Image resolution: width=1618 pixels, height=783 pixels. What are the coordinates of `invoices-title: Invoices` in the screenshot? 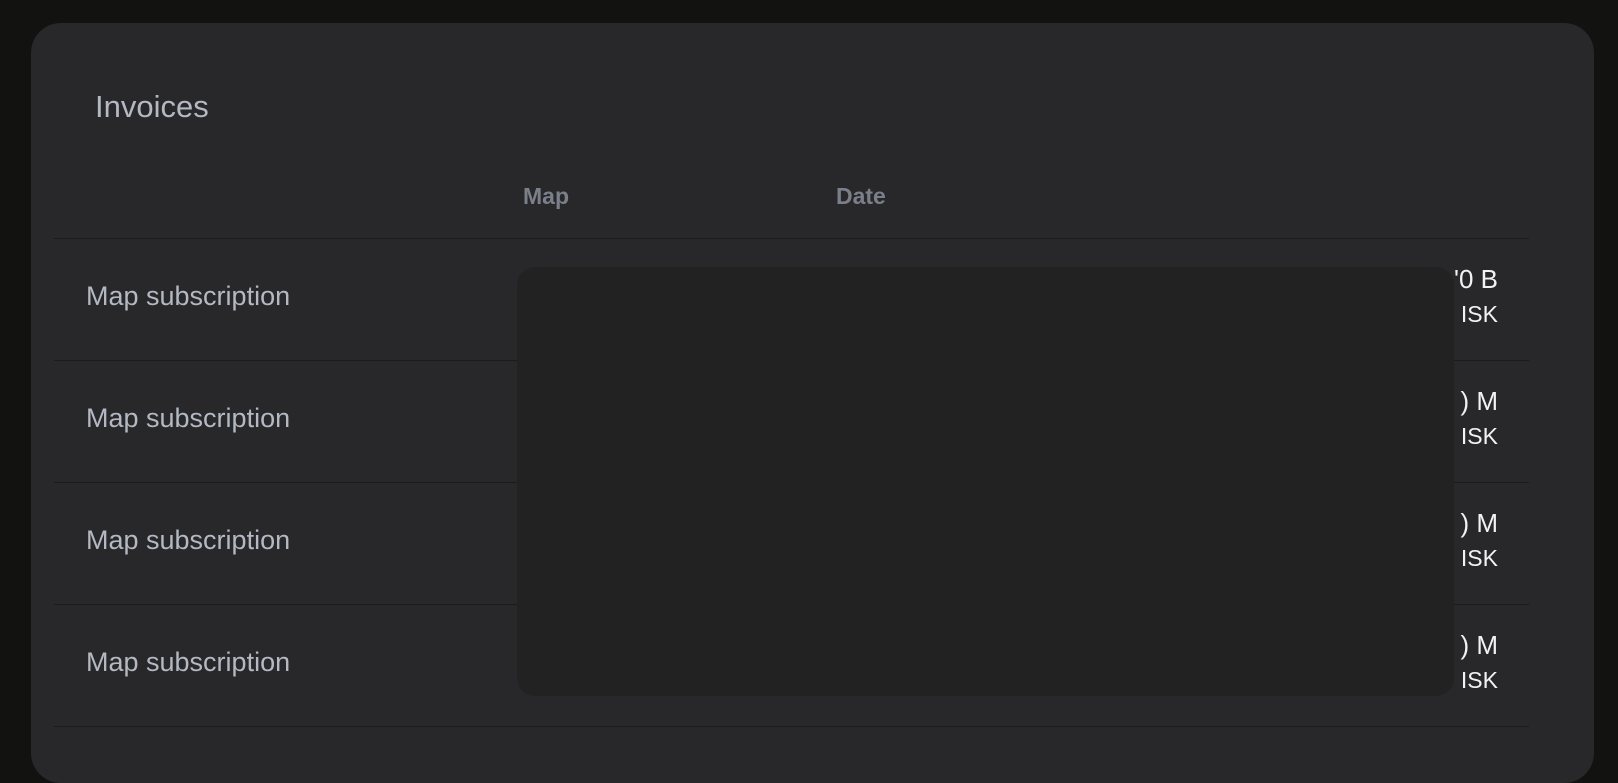 It's located at (152, 106).